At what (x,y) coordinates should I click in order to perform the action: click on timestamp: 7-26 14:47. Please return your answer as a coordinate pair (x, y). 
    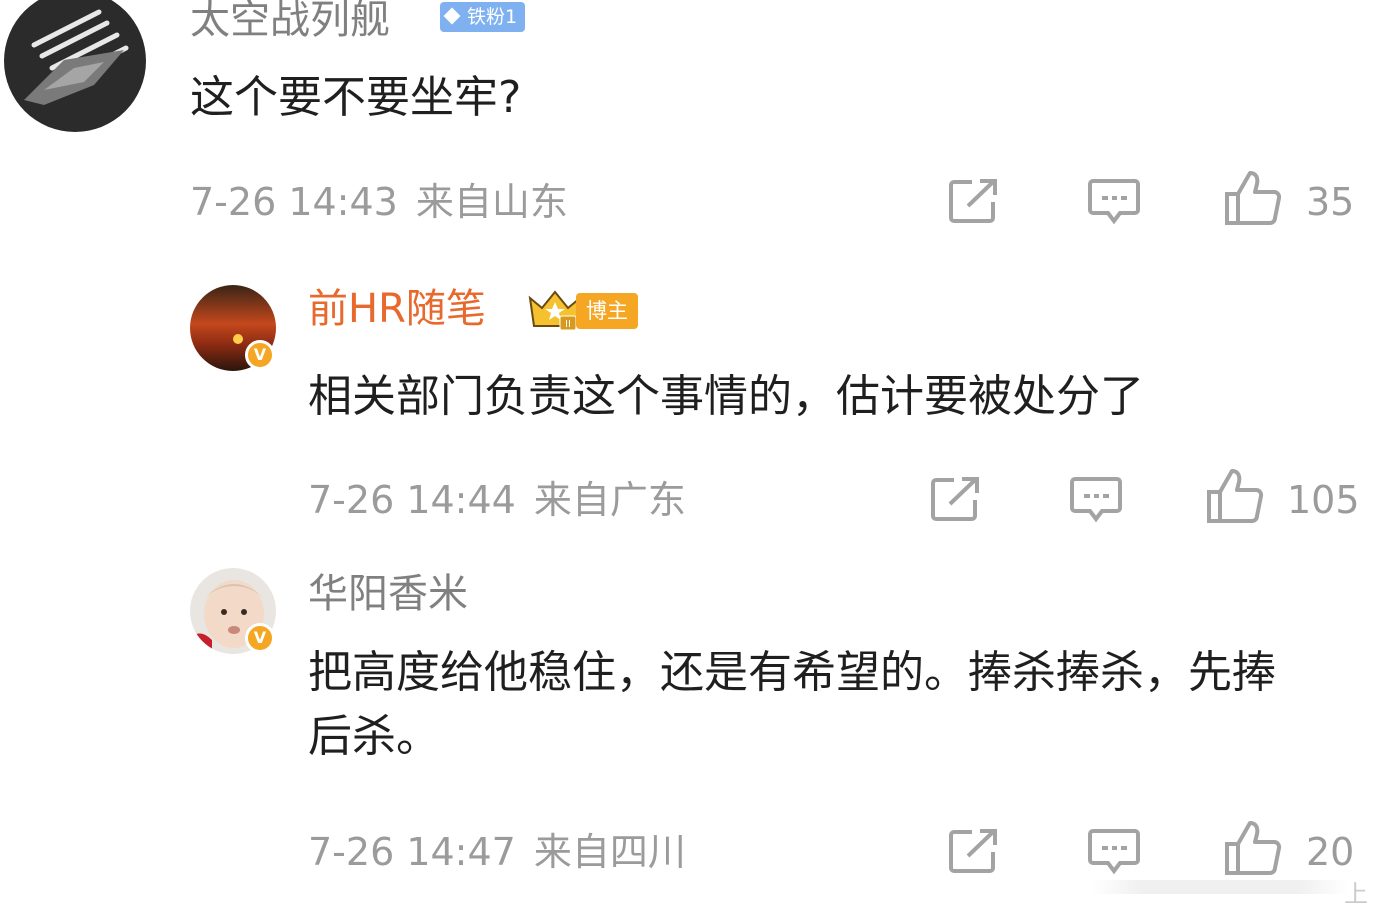
    Looking at the image, I should click on (412, 852).